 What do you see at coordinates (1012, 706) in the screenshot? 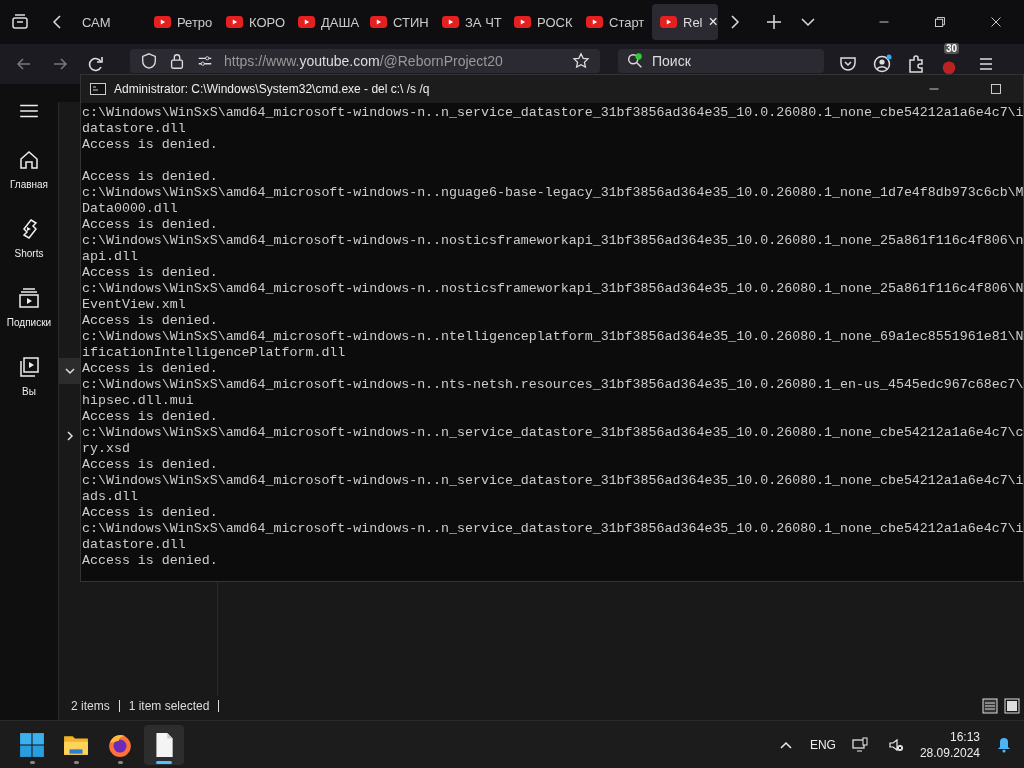
I see `tiles-view-icon` at bounding box center [1012, 706].